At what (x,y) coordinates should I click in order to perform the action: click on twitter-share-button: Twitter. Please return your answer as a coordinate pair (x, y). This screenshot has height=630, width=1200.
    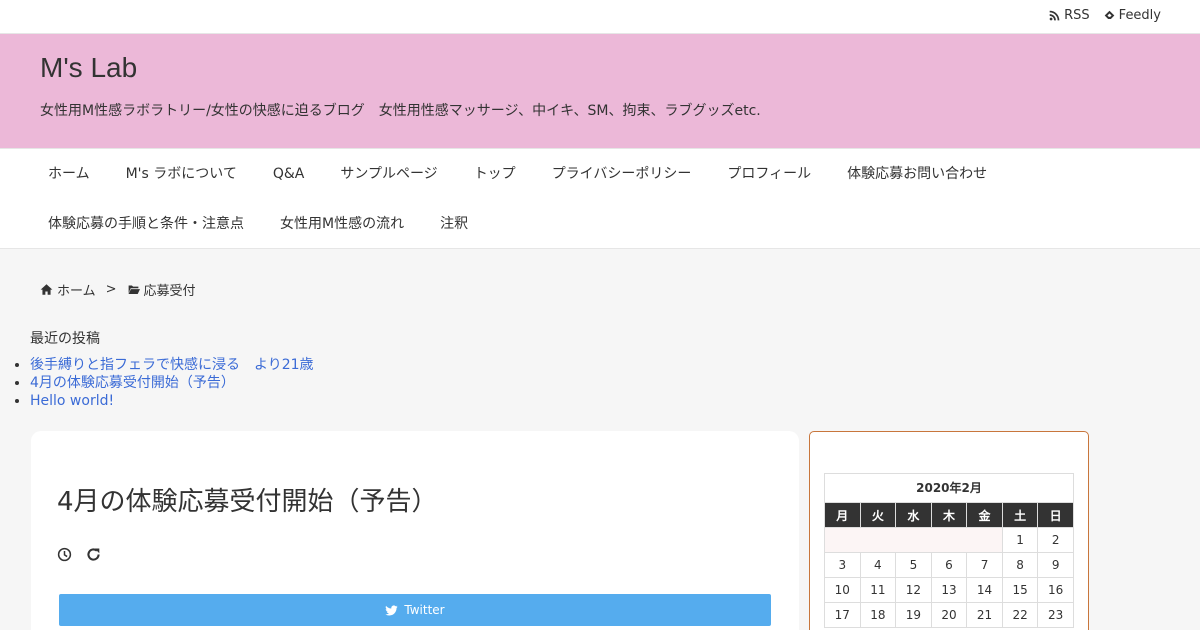
    Looking at the image, I should click on (415, 610).